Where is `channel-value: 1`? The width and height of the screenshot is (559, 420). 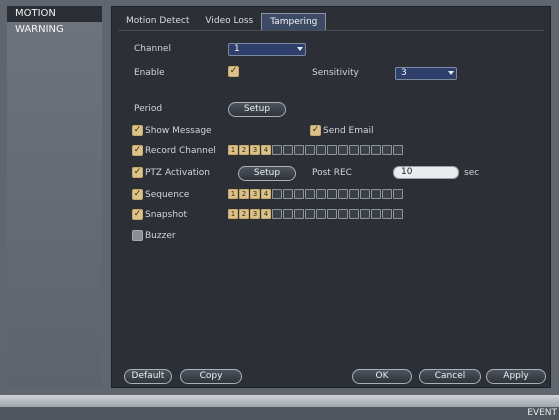 channel-value: 1 is located at coordinates (237, 49).